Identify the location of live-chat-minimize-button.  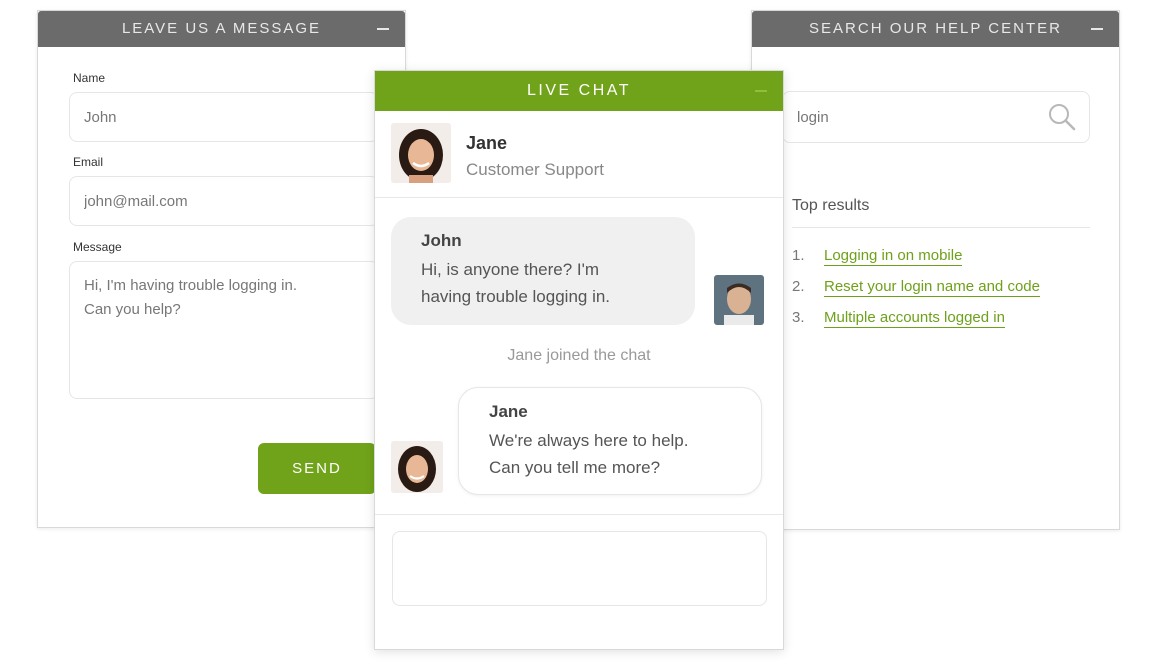
(761, 91).